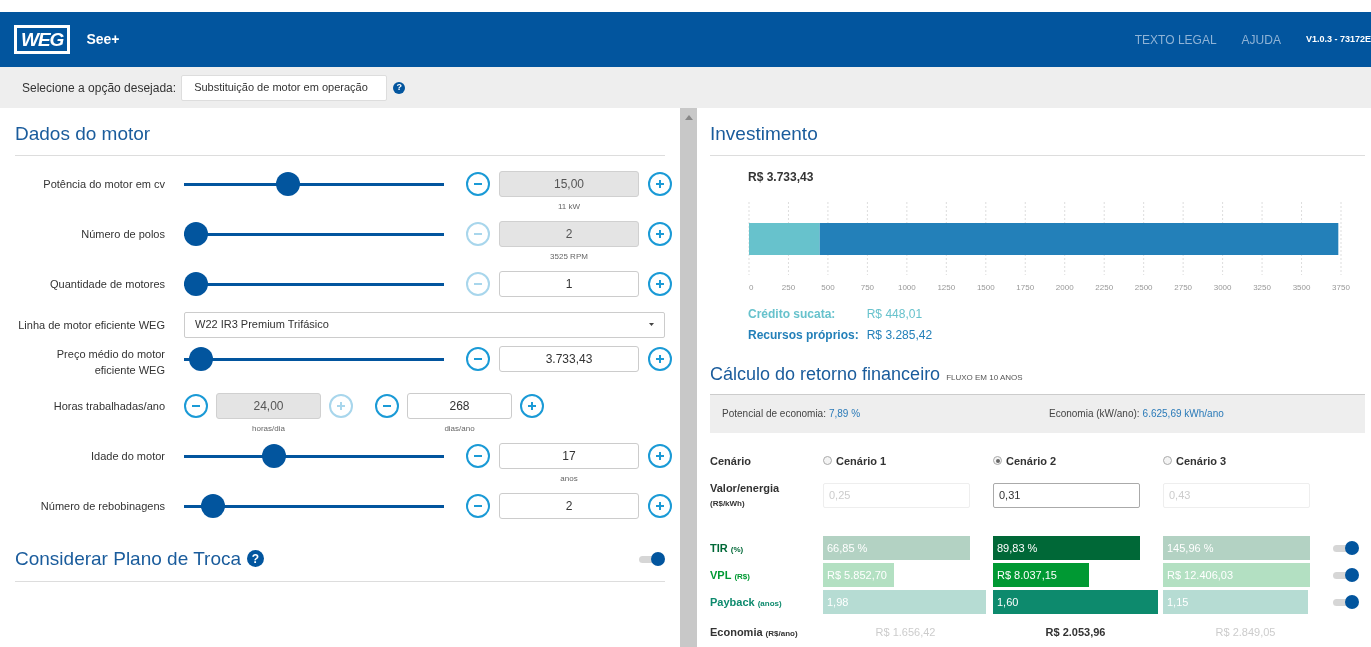 The image size is (1371, 647). What do you see at coordinates (904, 602) in the screenshot?
I see `metric-bar: 1,98` at bounding box center [904, 602].